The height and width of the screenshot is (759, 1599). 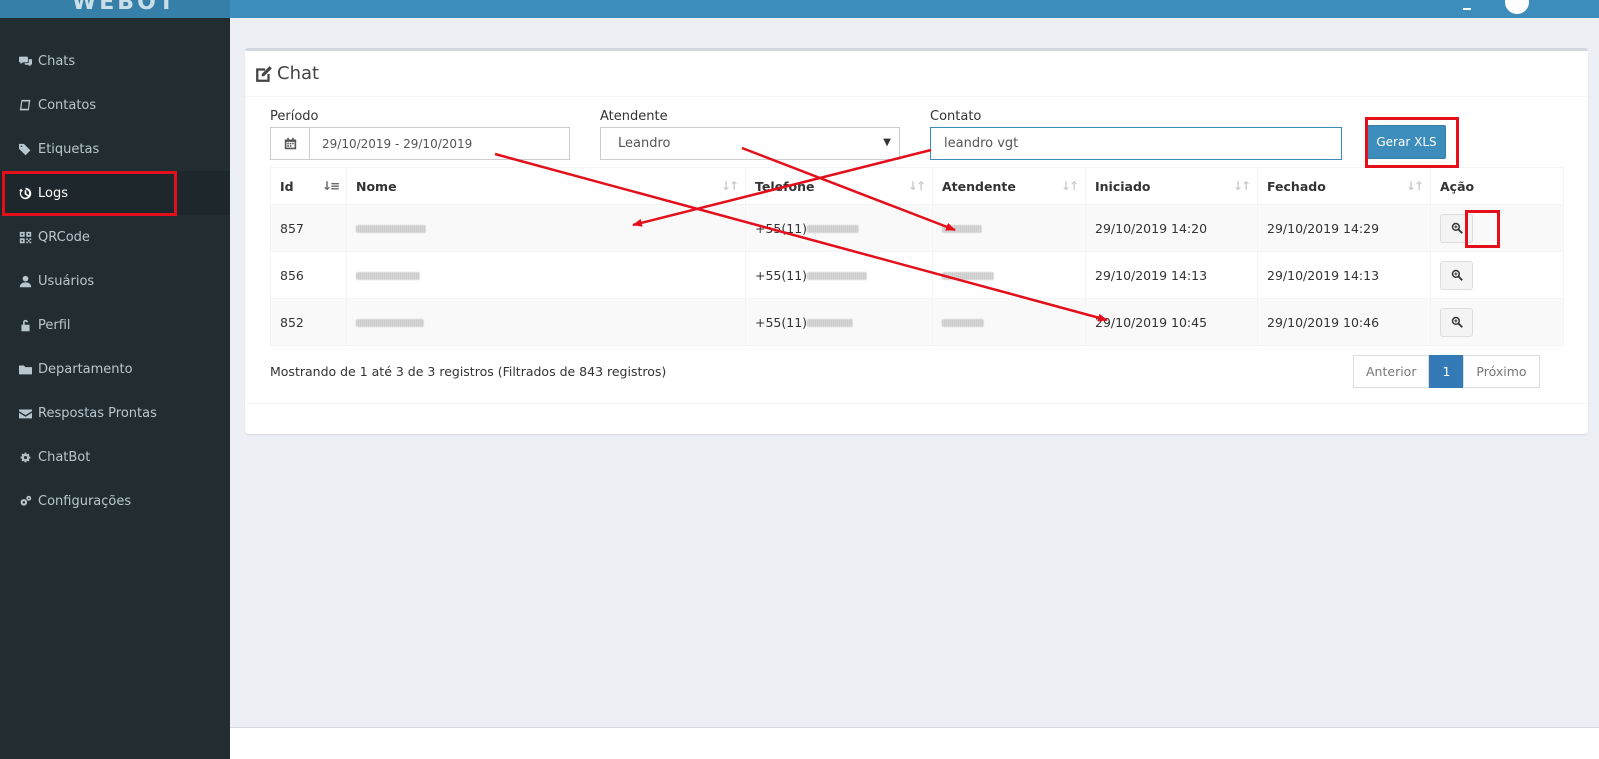 I want to click on gerar-xls-button: Gerar XLS, so click(x=1406, y=142).